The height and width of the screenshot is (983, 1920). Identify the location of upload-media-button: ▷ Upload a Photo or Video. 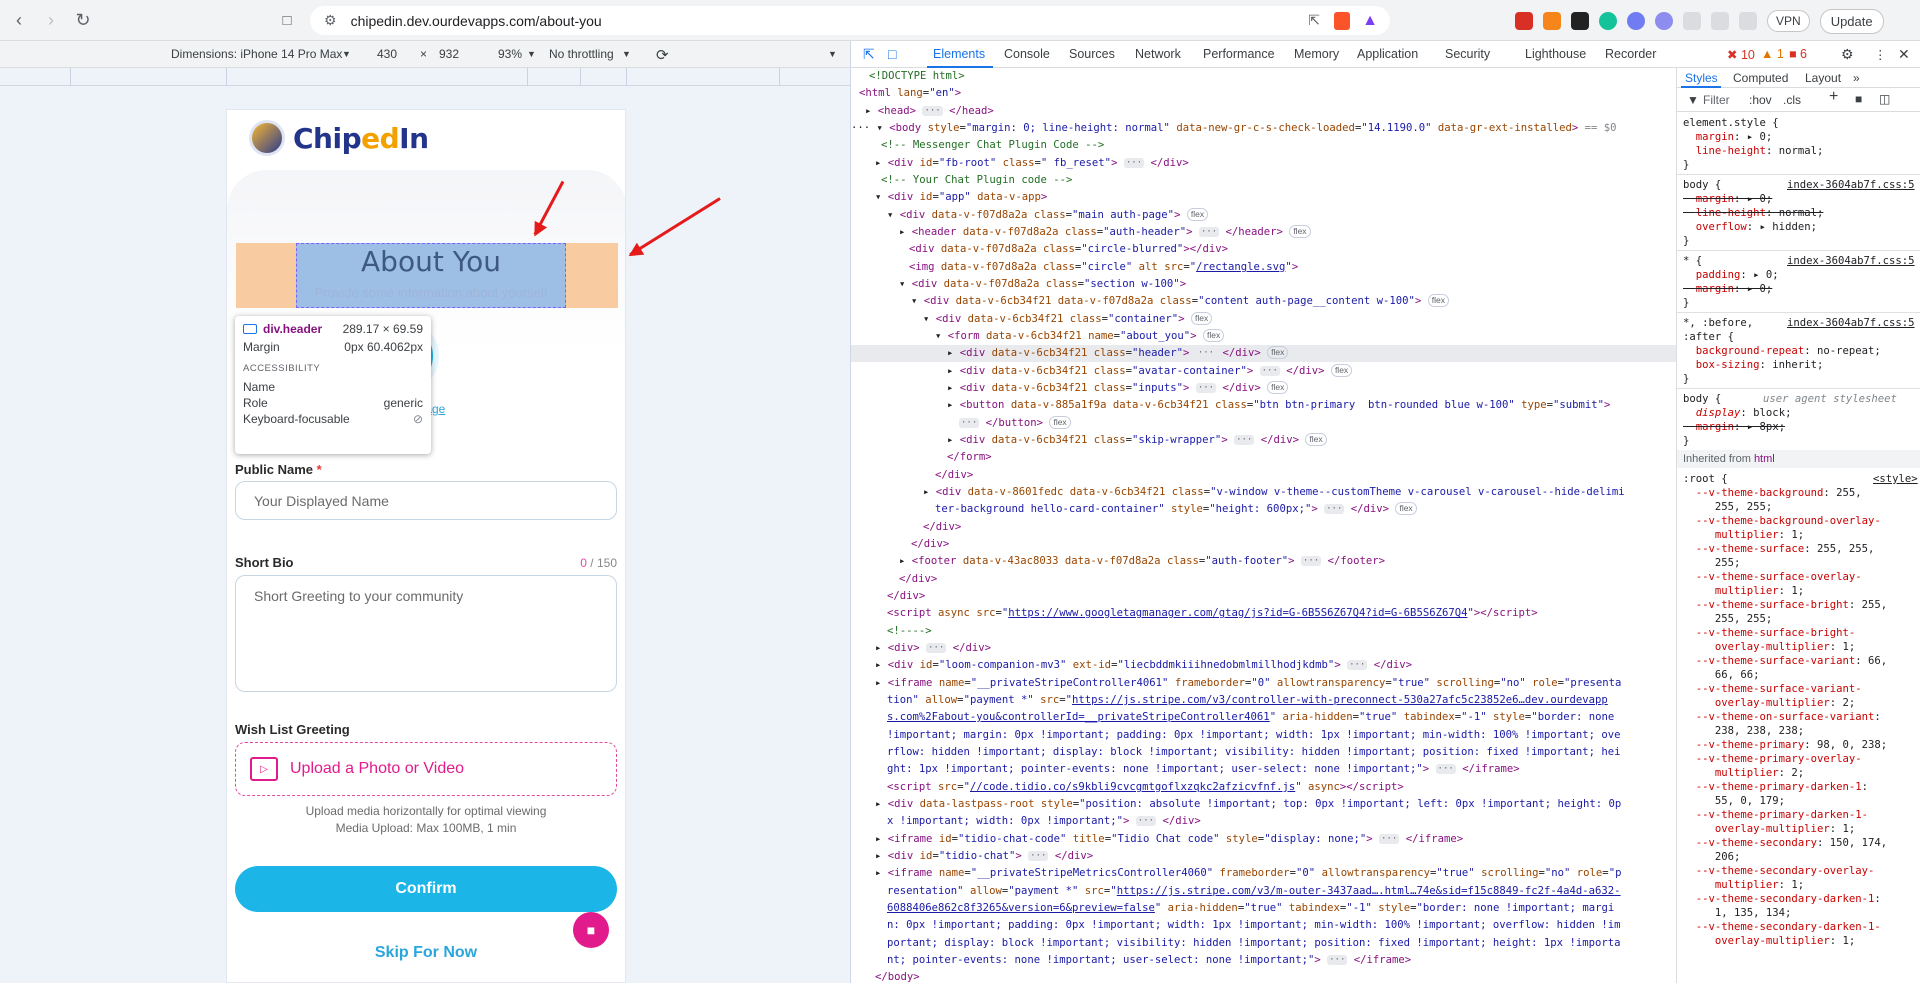
(426, 769).